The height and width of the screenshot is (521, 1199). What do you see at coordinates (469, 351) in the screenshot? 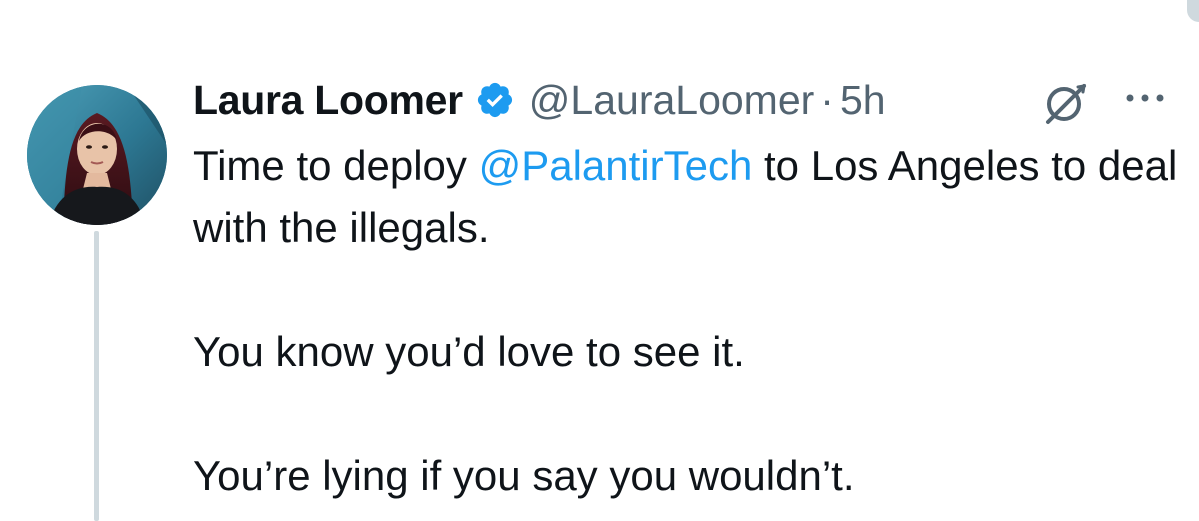
I see `tweet-paragraph-2: You know you’d love to see it.` at bounding box center [469, 351].